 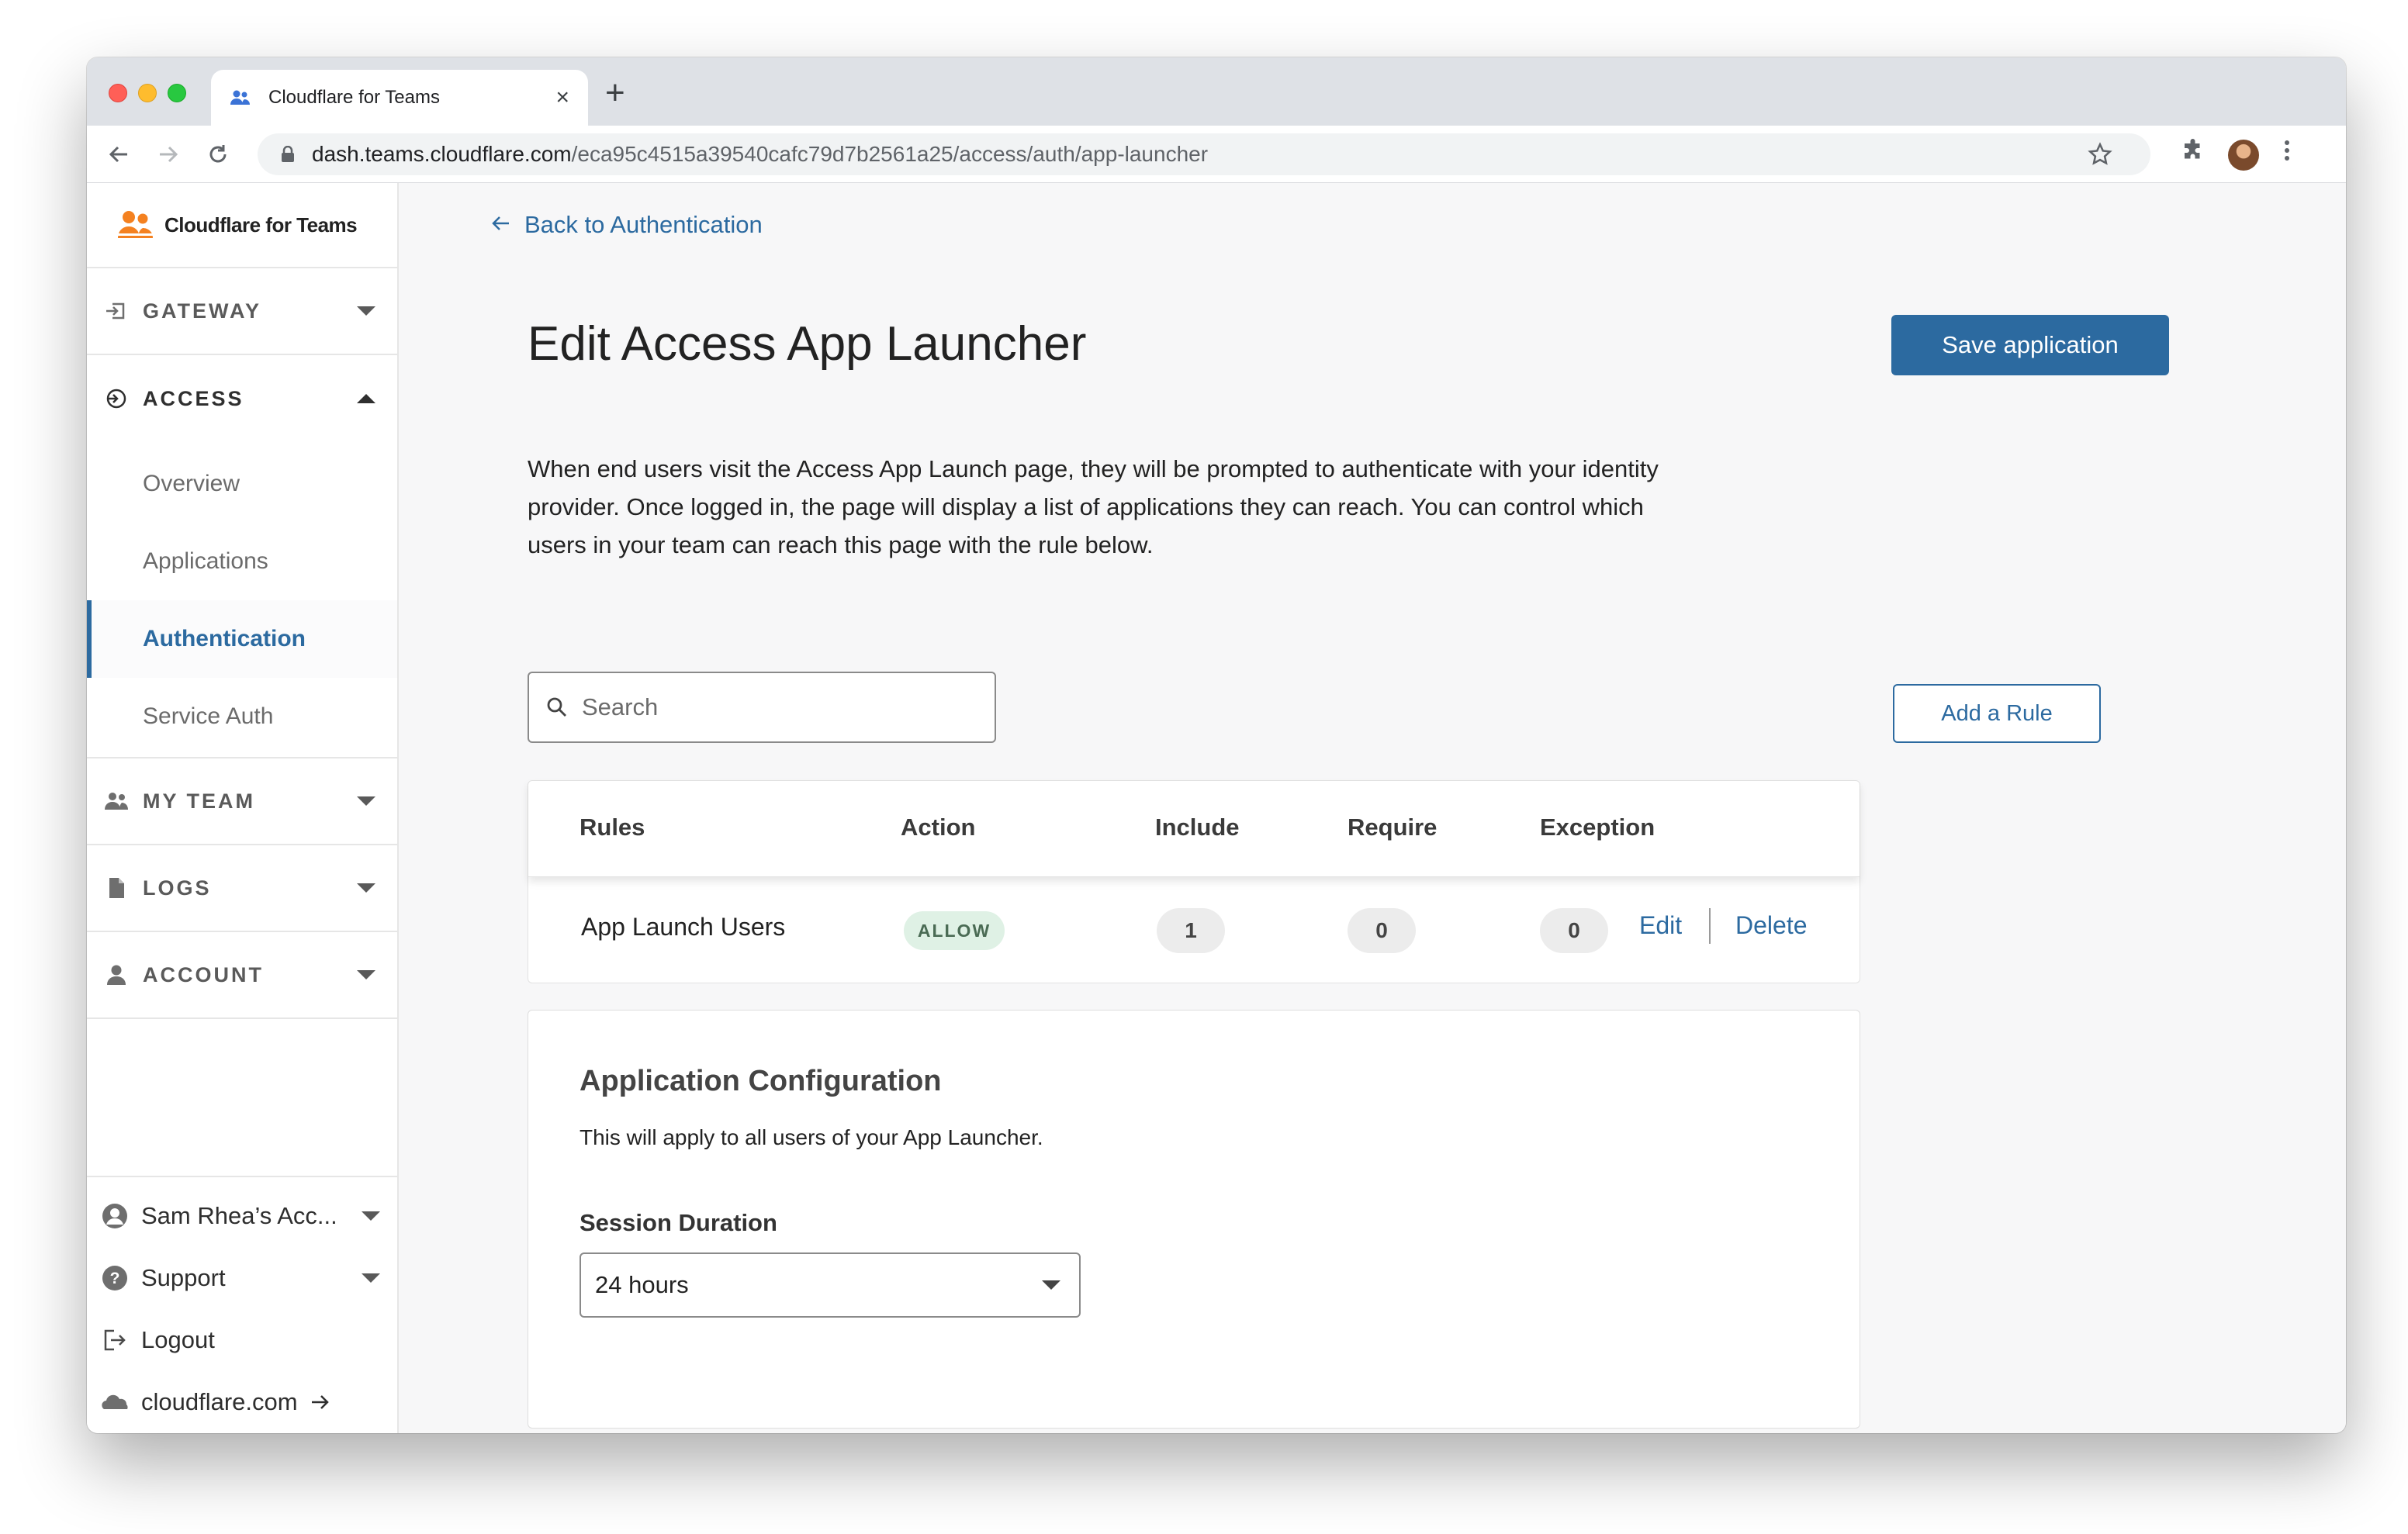 I want to click on new-tab-button: +, so click(x=615, y=93).